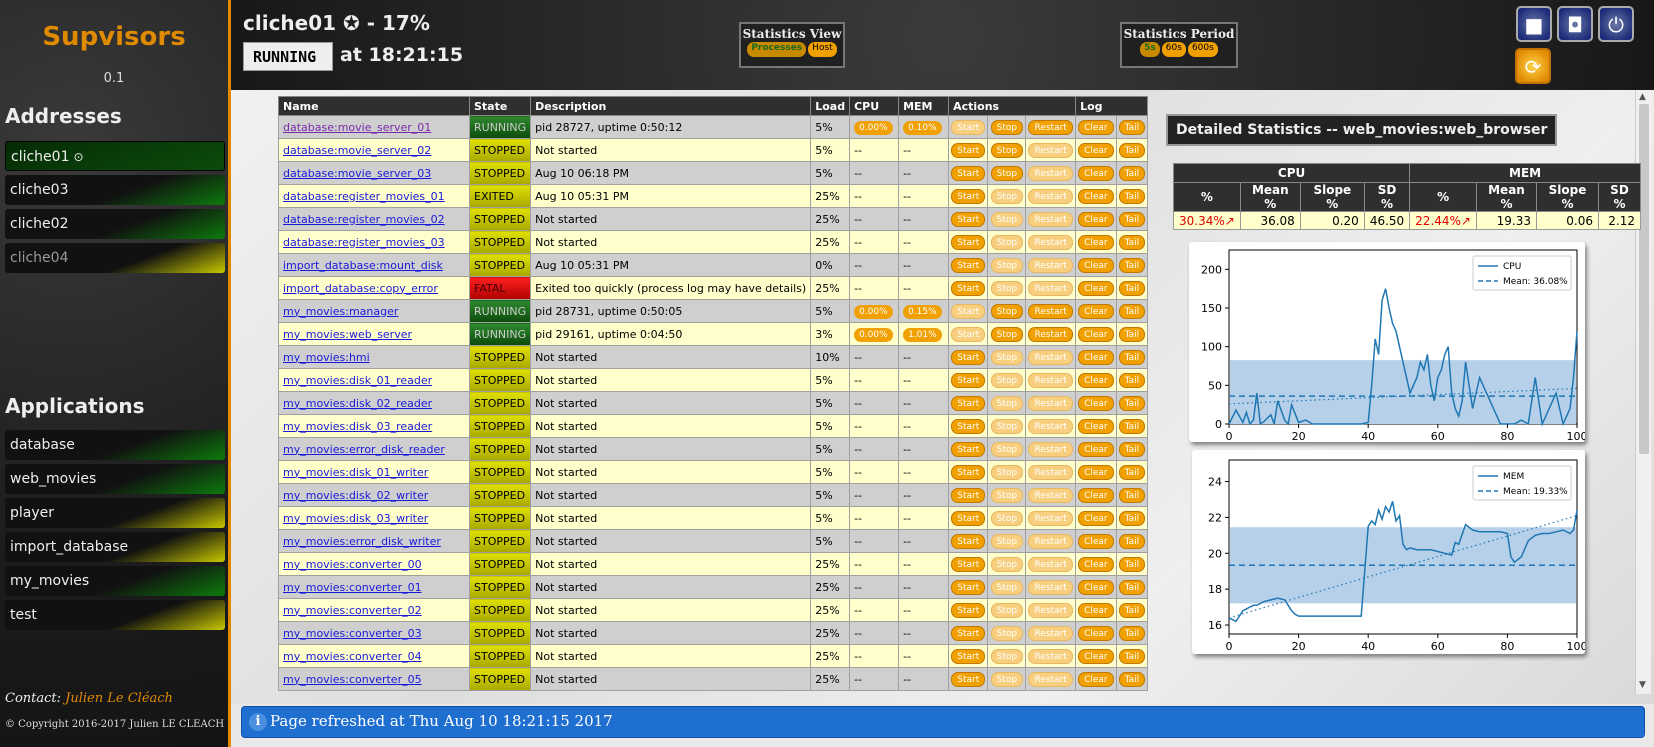  Describe the element at coordinates (364, 242) in the screenshot. I see `process-link: database:register_movies_03` at that location.